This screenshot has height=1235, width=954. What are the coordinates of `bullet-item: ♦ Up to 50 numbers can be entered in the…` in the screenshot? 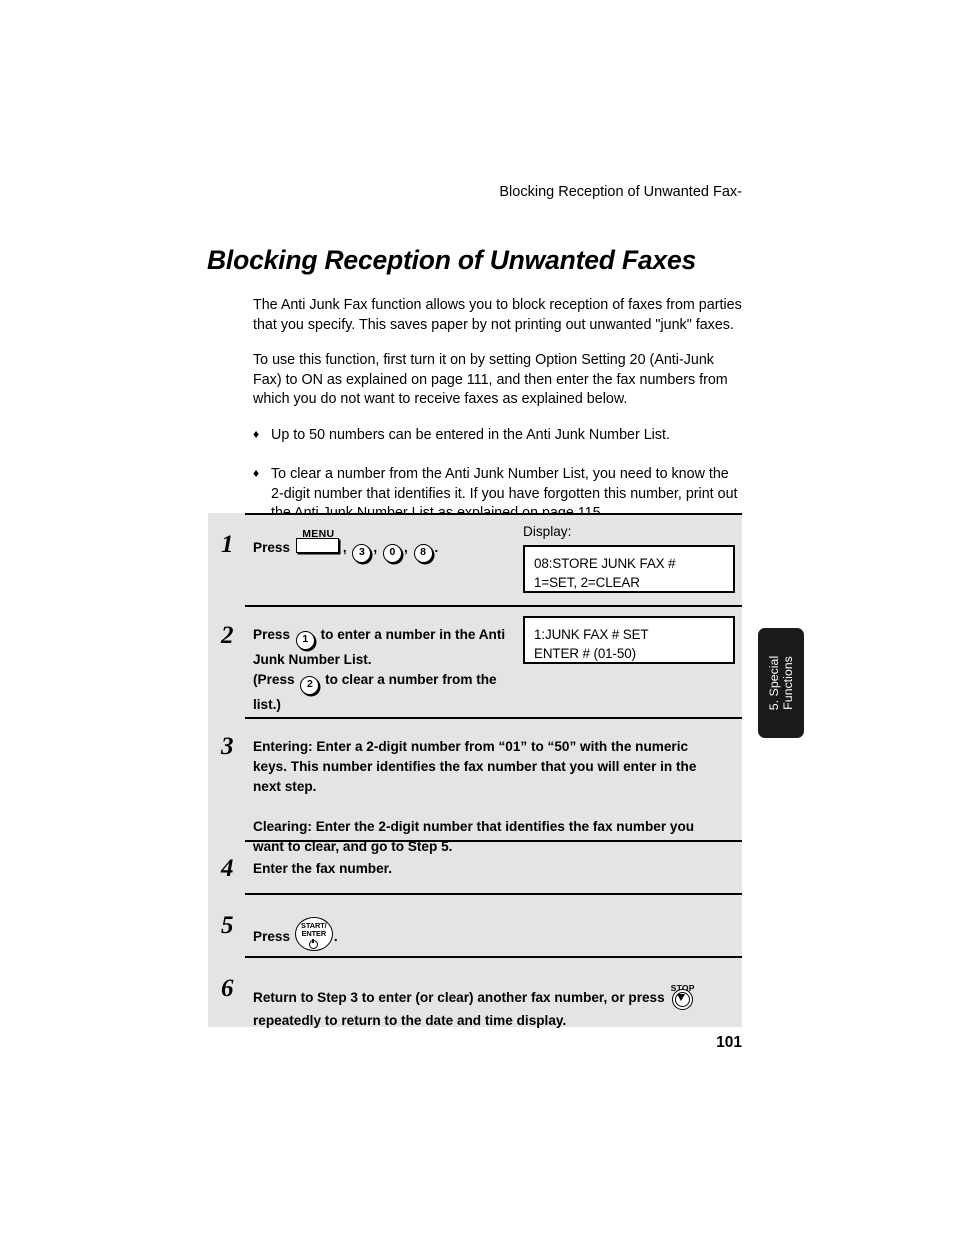 It's located at (497, 436).